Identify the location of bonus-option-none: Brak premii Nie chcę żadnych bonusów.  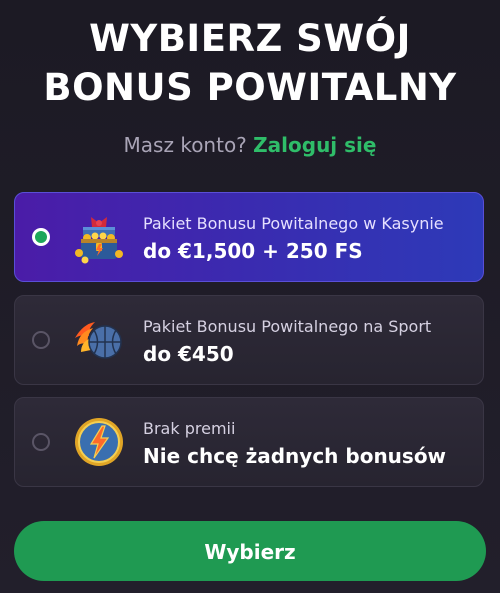
(249, 442).